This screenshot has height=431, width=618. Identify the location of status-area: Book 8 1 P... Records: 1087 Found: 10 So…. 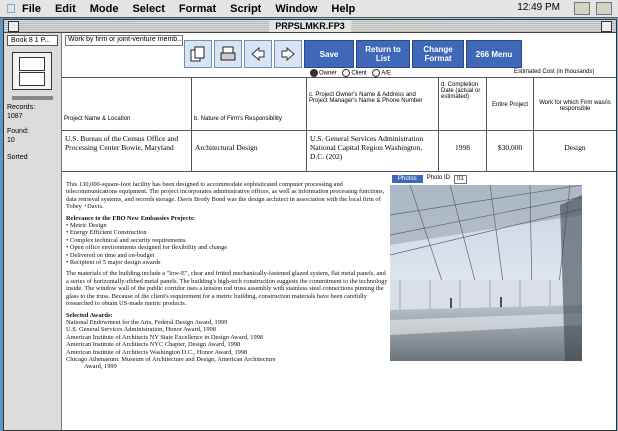
(33, 231).